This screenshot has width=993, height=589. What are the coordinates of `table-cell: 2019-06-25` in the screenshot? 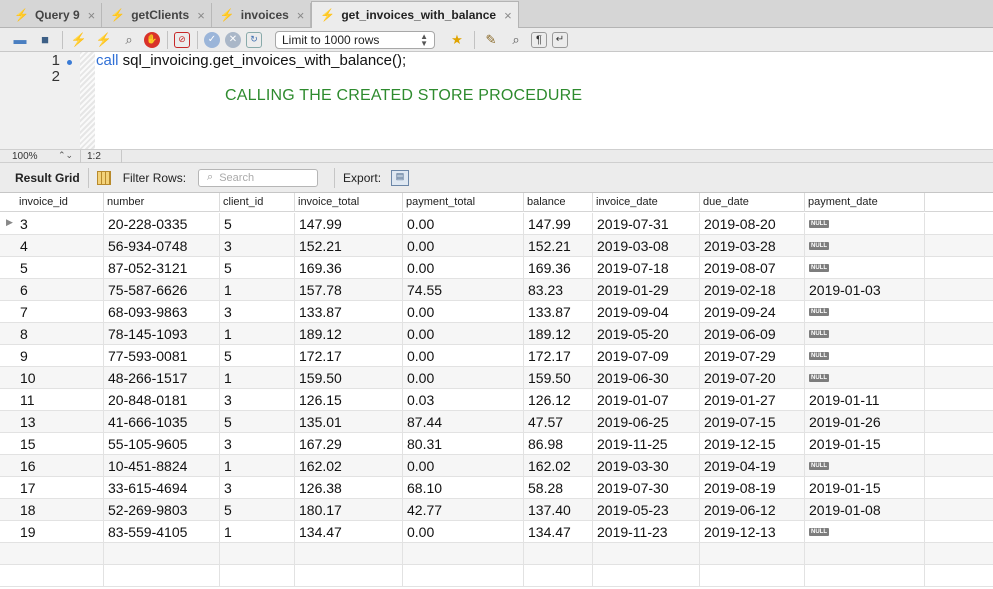 It's located at (646, 422).